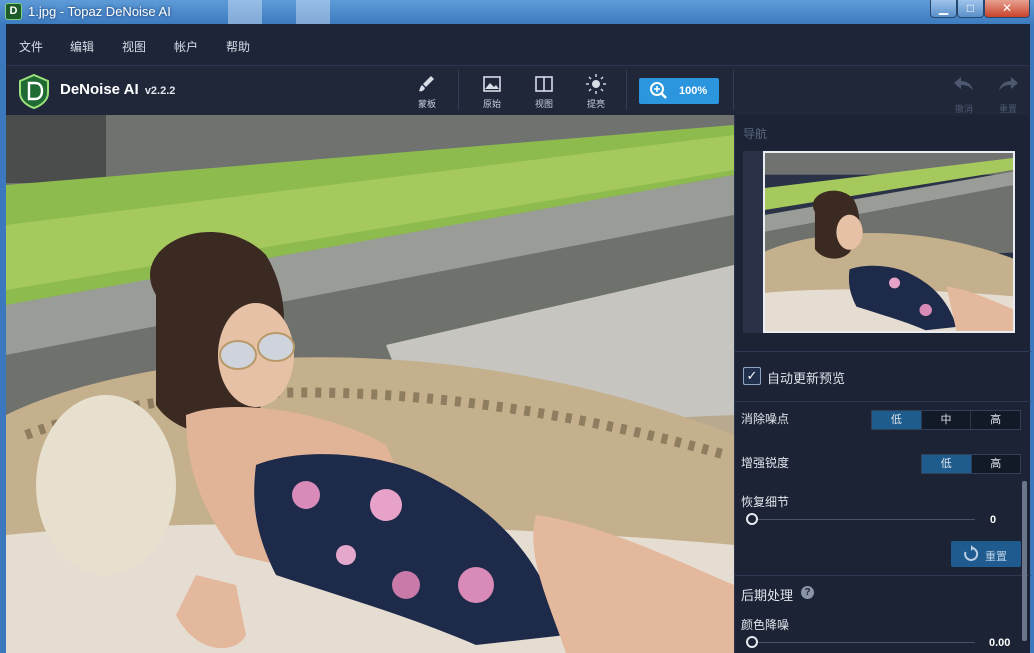  What do you see at coordinates (806, 378) in the screenshot?
I see `auto-preview-label: 自动更新预览` at bounding box center [806, 378].